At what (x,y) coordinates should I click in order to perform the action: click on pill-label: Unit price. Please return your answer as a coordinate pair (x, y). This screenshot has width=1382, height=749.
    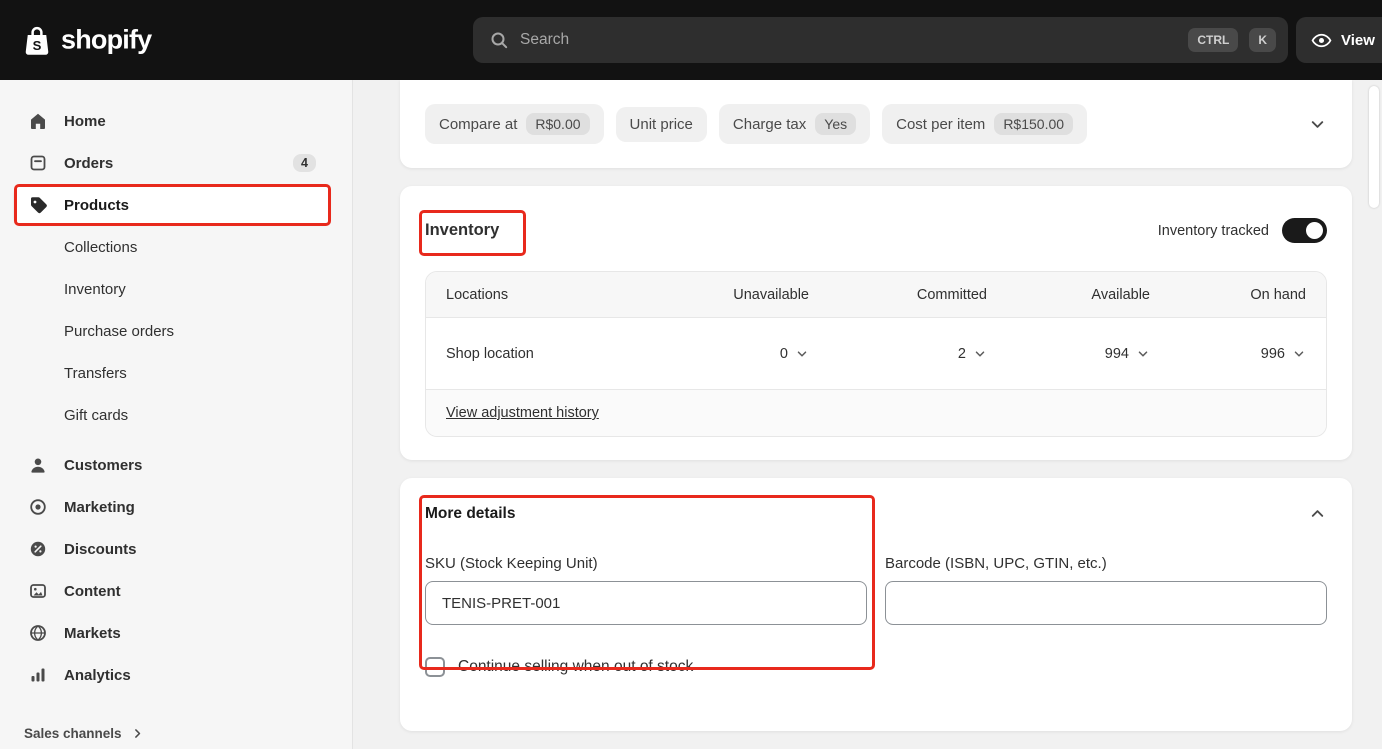
    Looking at the image, I should click on (661, 124).